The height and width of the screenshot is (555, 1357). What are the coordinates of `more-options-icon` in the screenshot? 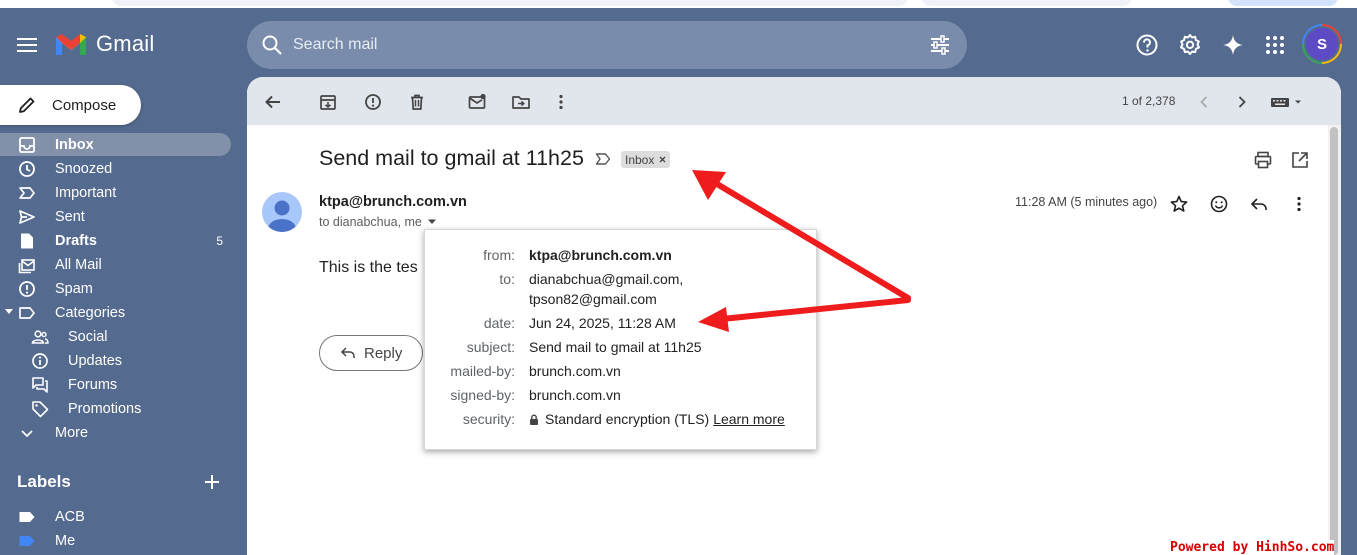 It's located at (561, 102).